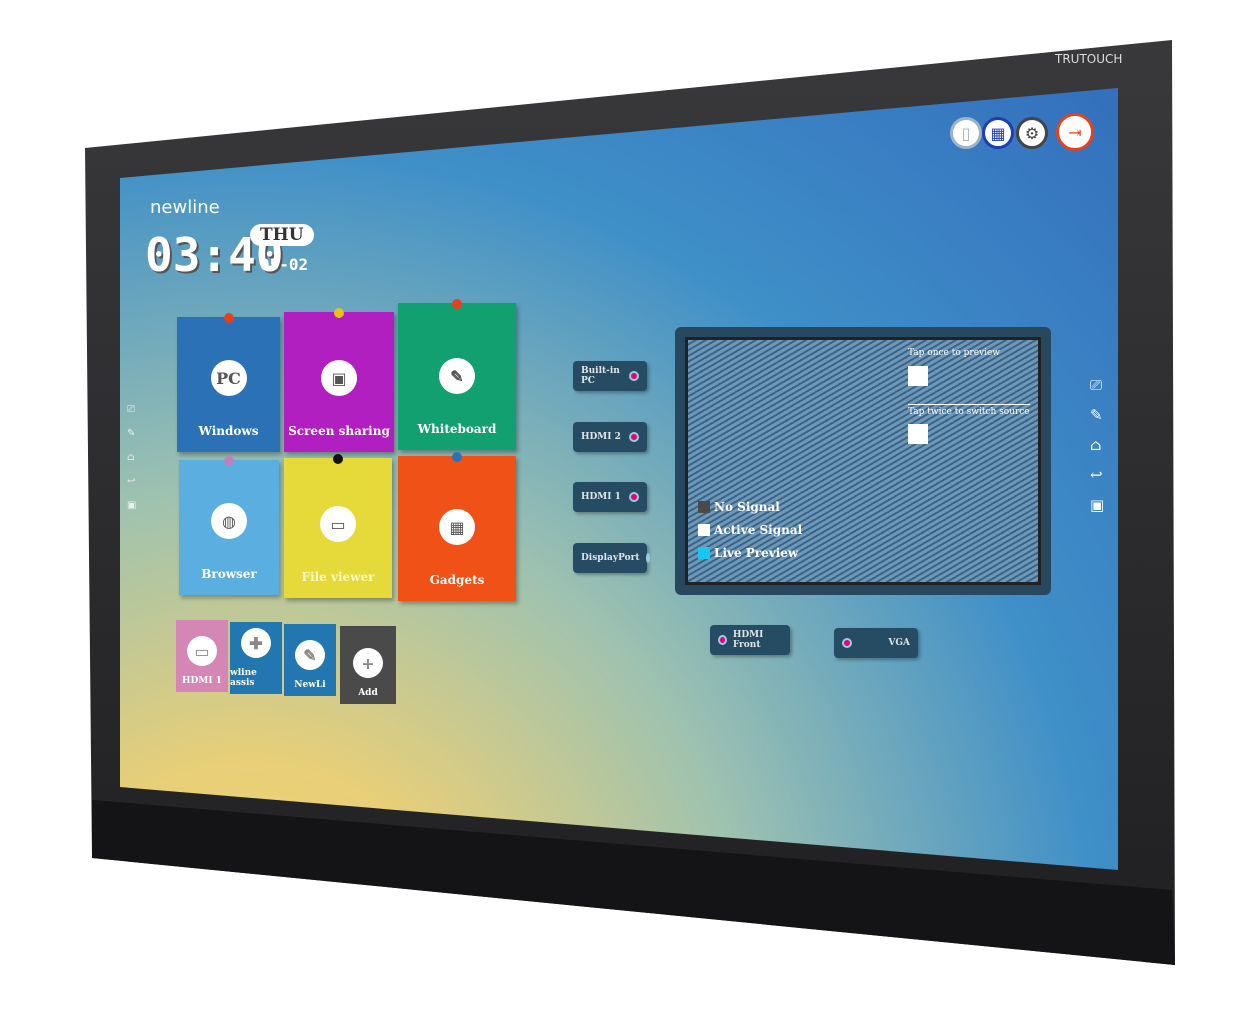  I want to click on tap-hand-icon, so click(918, 376).